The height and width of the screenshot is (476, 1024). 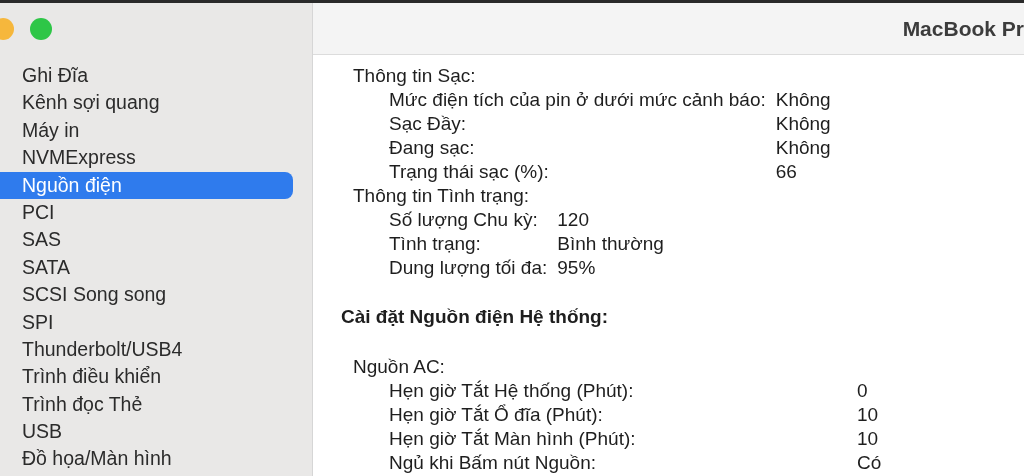 What do you see at coordinates (963, 28) in the screenshot?
I see `window-title: MacBook Pr` at bounding box center [963, 28].